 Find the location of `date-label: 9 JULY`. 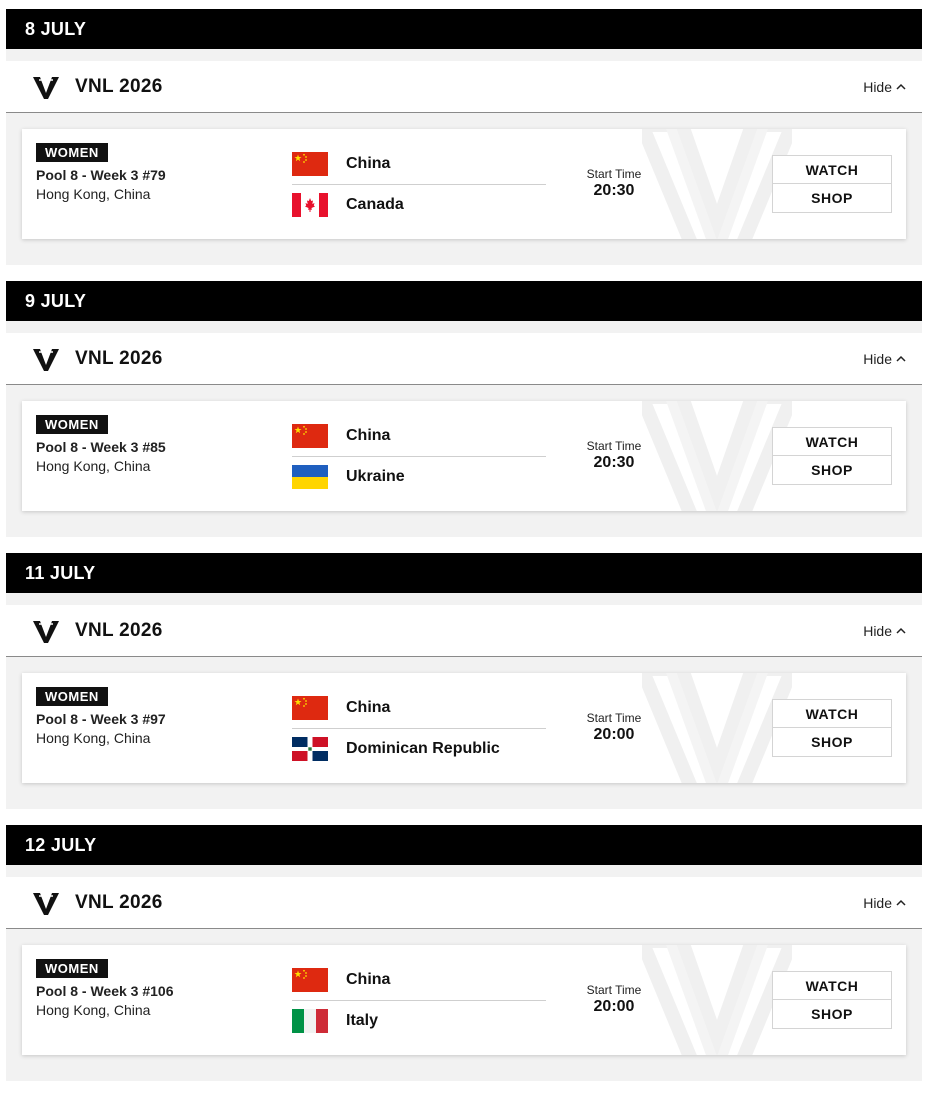

date-label: 9 JULY is located at coordinates (56, 300).